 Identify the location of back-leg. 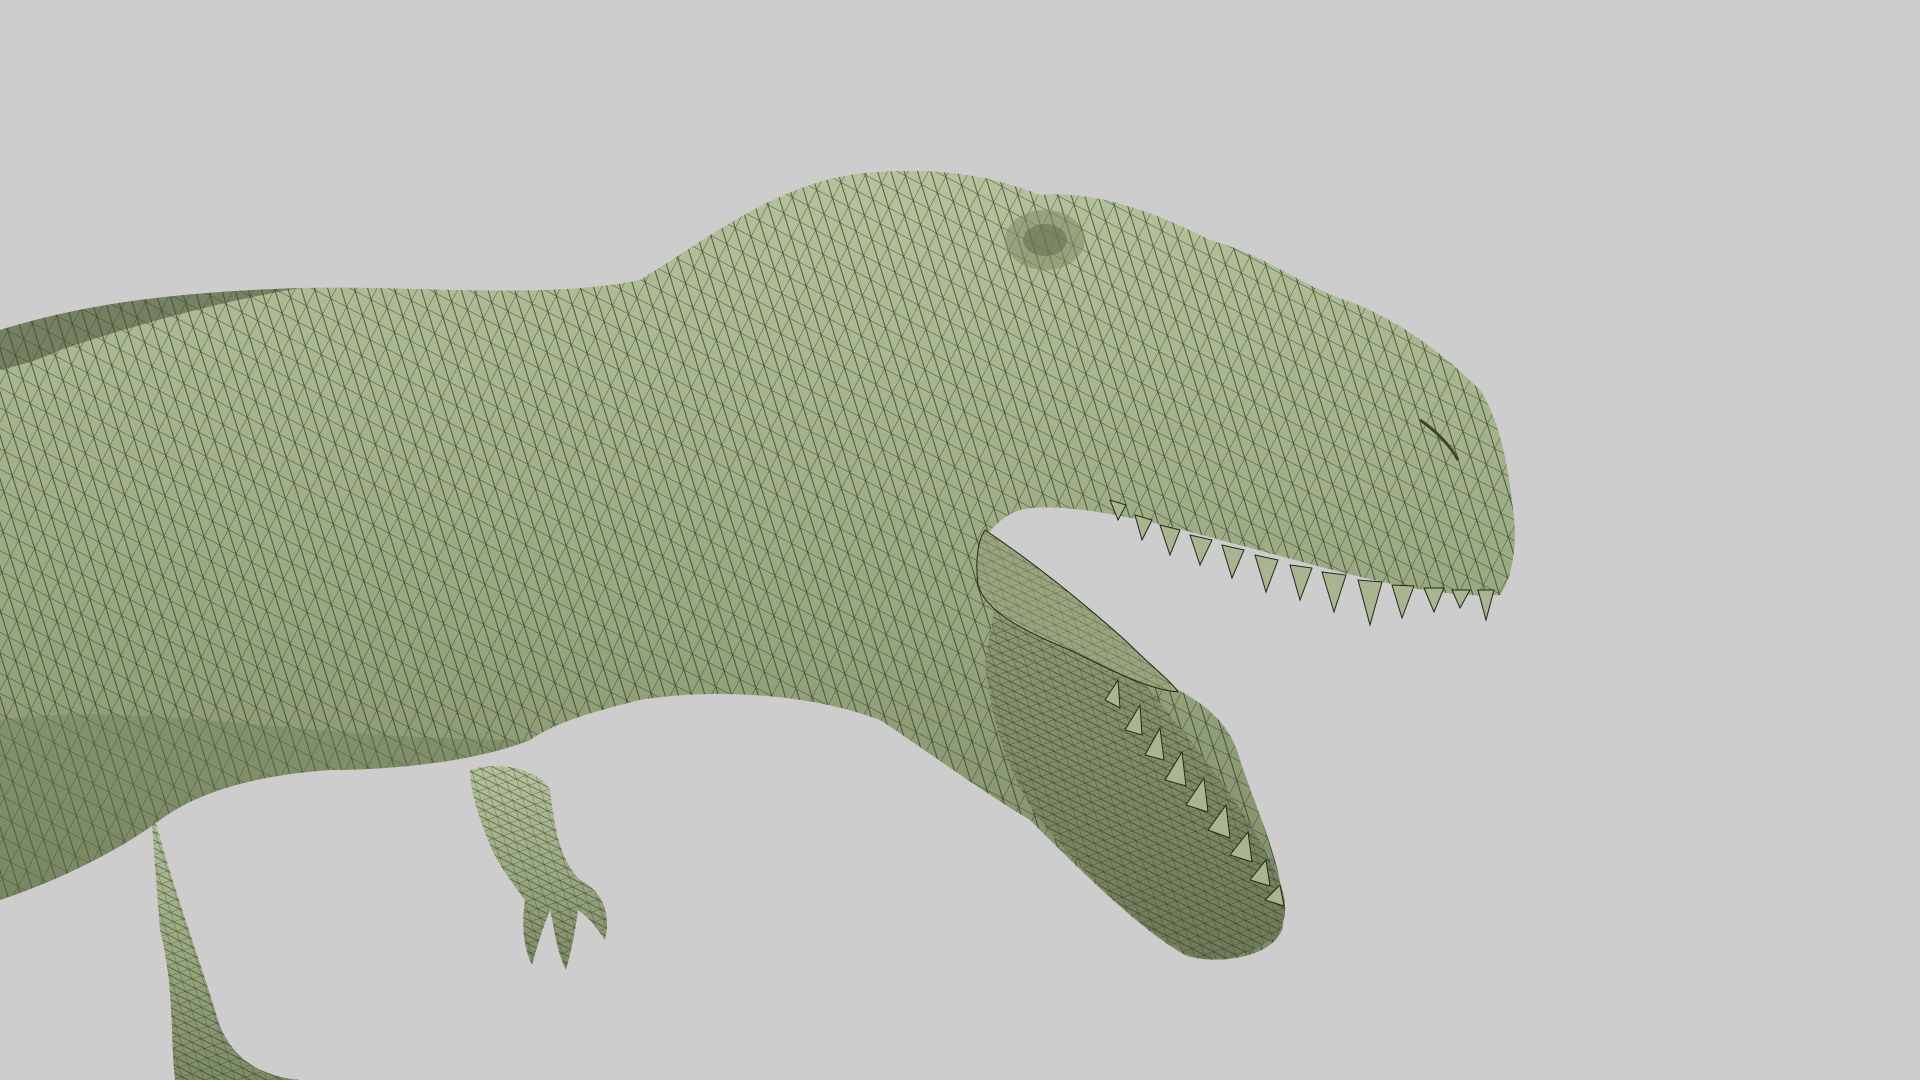
(225, 940).